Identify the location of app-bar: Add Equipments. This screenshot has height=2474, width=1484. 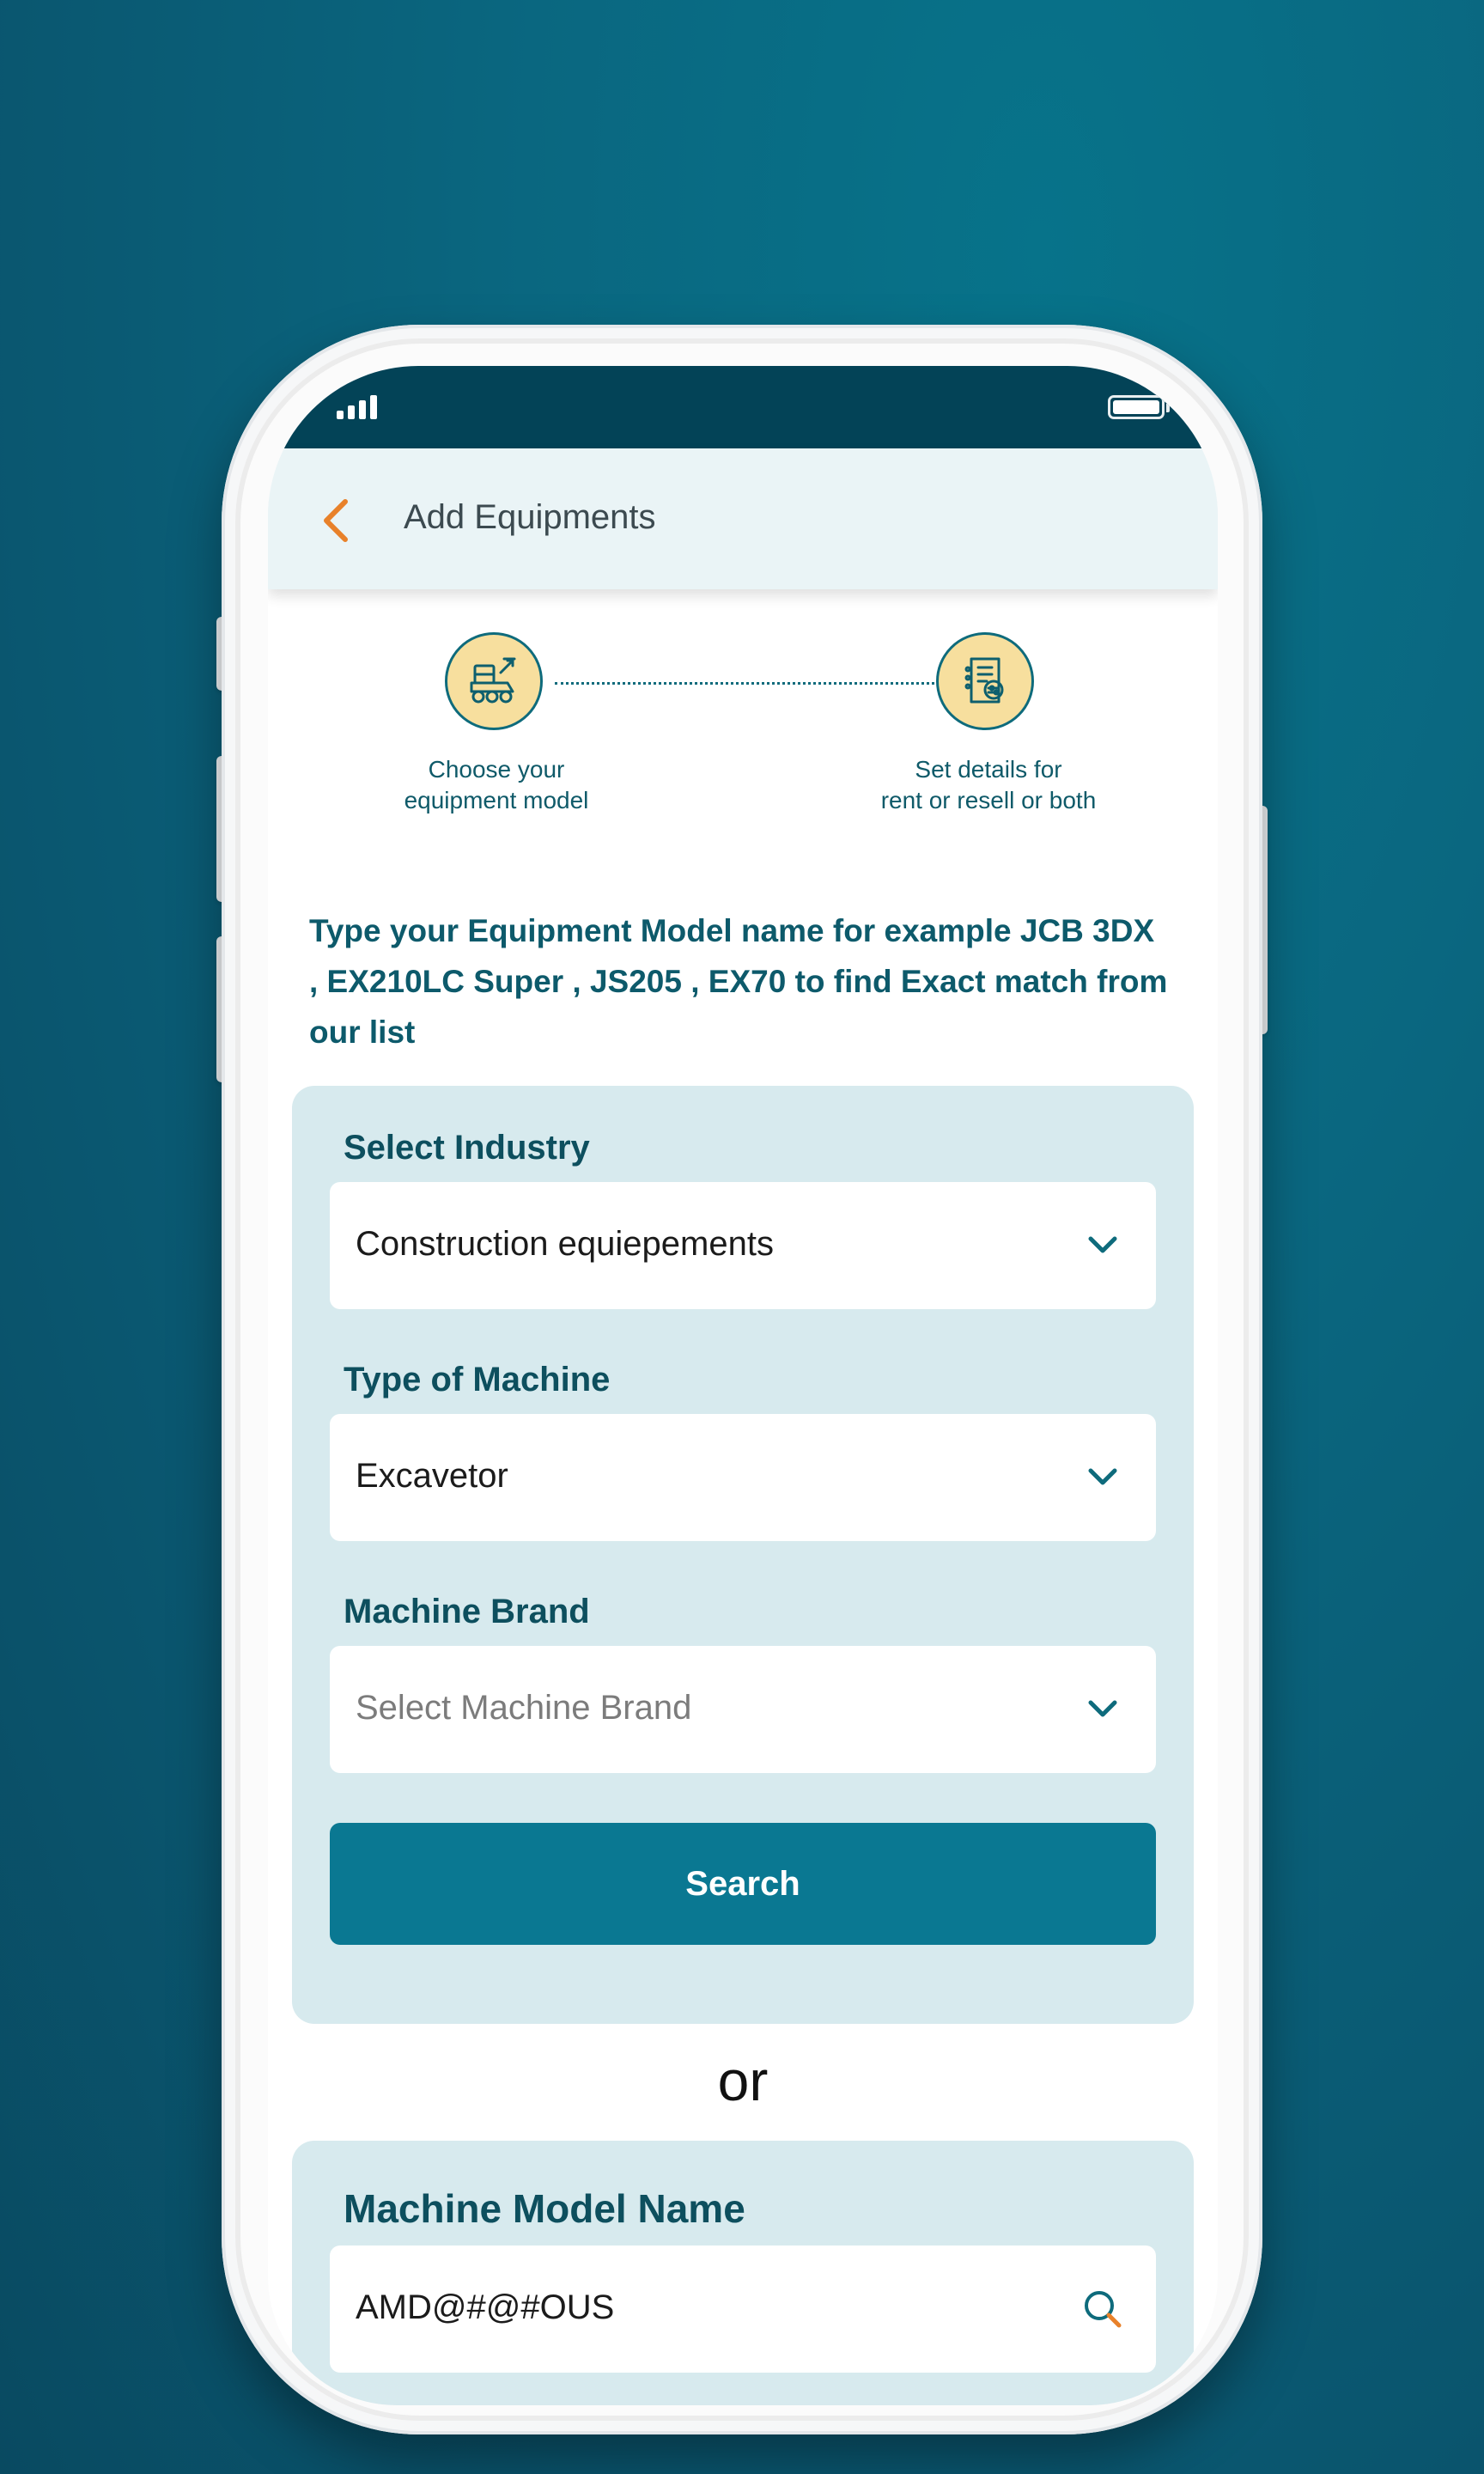
(743, 518).